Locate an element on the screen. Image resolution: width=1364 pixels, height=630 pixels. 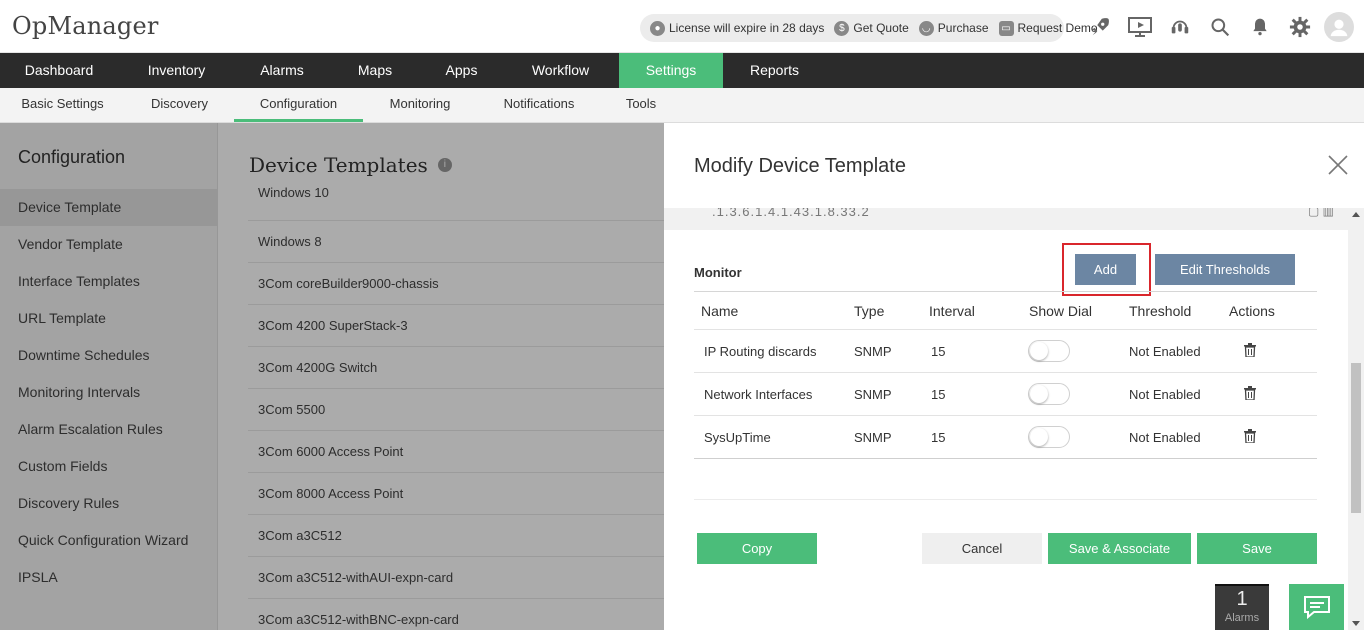
nav-settings: Settings is located at coordinates (671, 70).